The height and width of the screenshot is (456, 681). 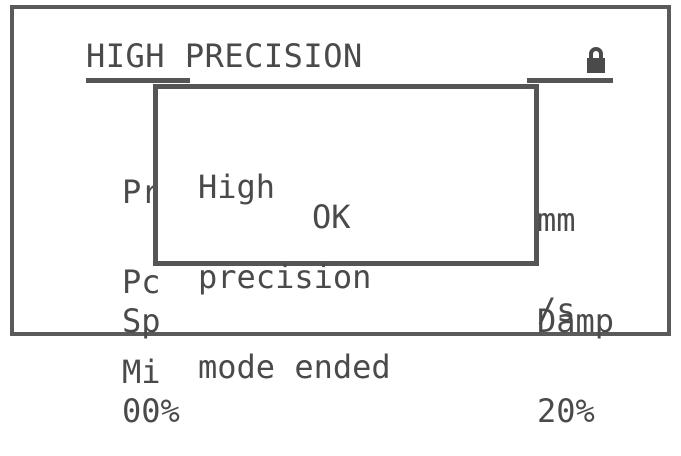 What do you see at coordinates (331, 217) in the screenshot?
I see `ok-button: OK` at bounding box center [331, 217].